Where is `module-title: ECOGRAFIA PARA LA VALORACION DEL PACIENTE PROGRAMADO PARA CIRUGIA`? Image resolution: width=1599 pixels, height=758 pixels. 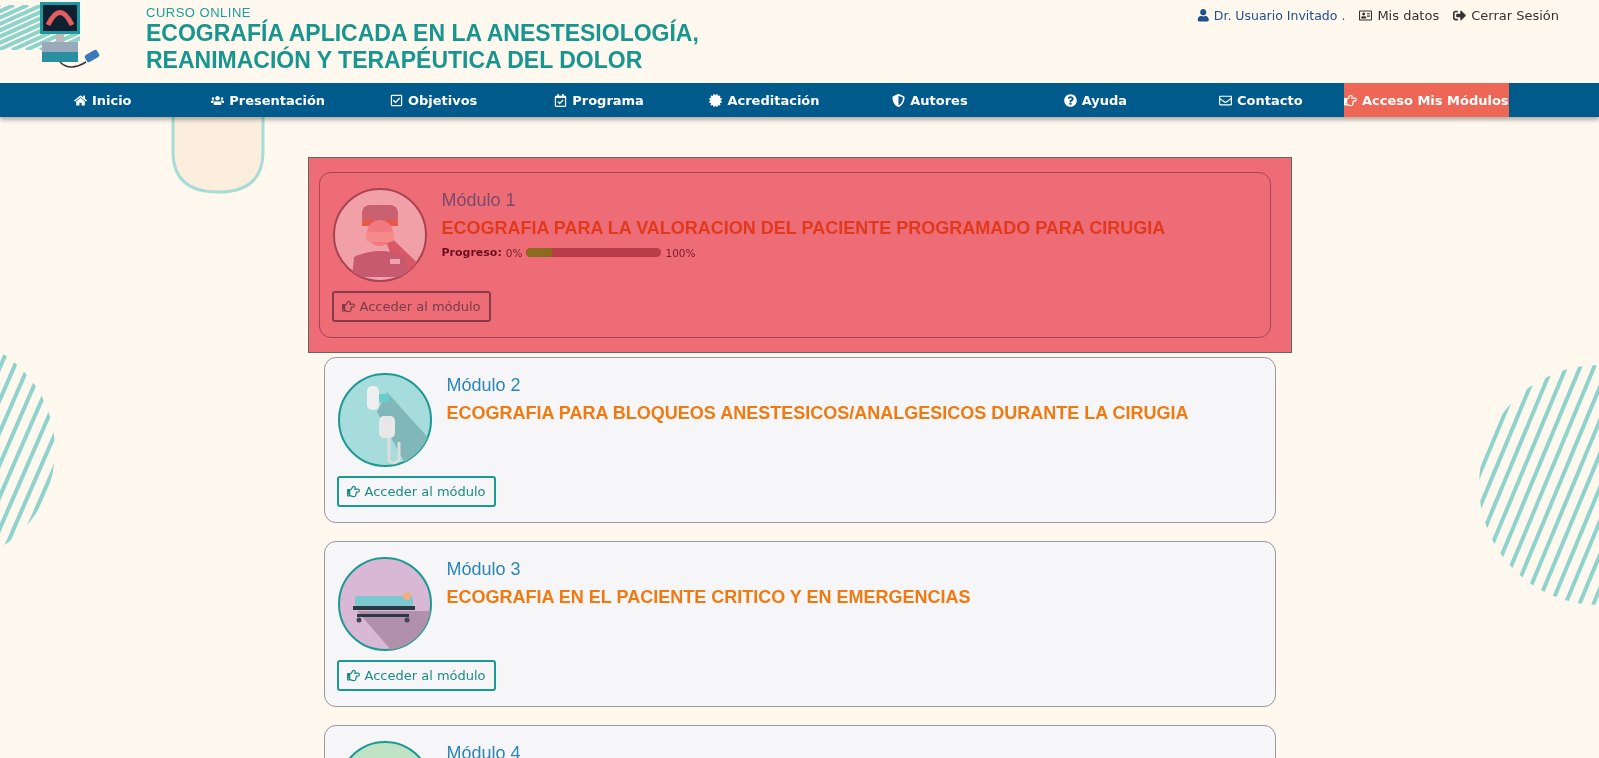 module-title: ECOGRAFIA PARA LA VALORACION DEL PACIENTE PROGRAMADO PARA CIRUGIA is located at coordinates (803, 228).